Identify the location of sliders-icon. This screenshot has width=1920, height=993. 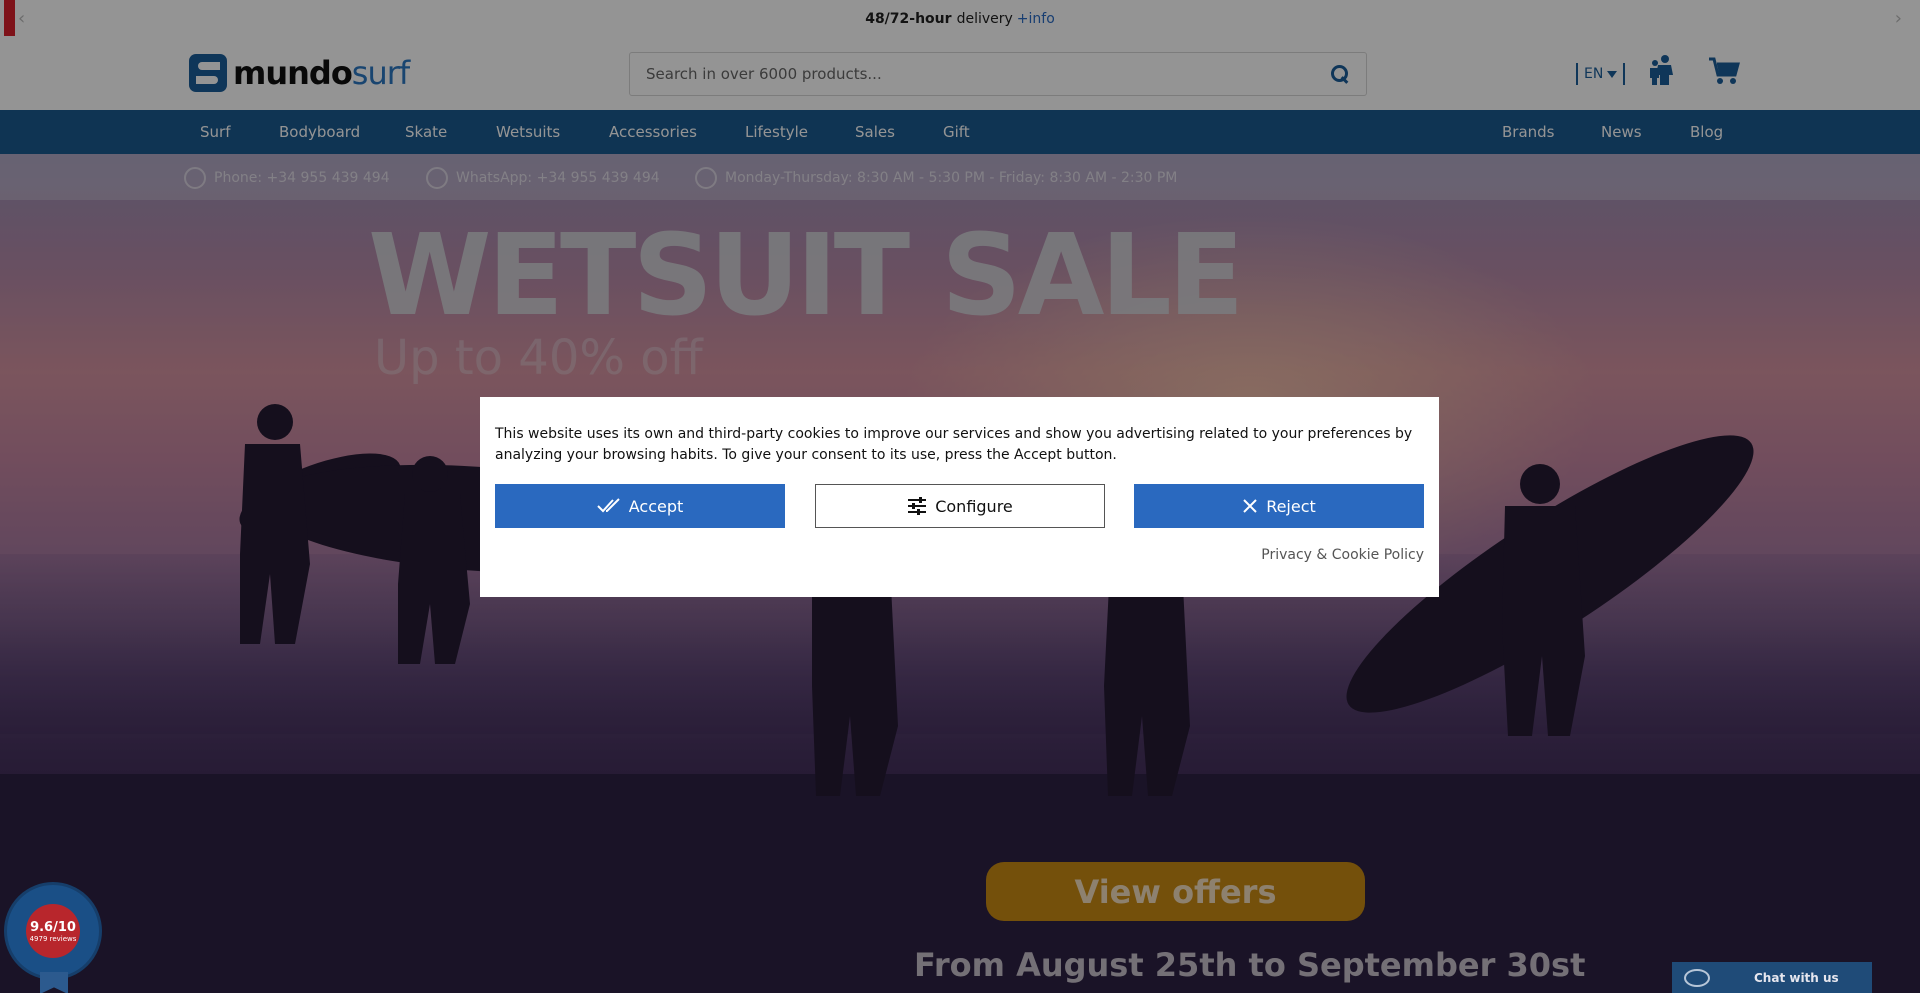
(917, 506).